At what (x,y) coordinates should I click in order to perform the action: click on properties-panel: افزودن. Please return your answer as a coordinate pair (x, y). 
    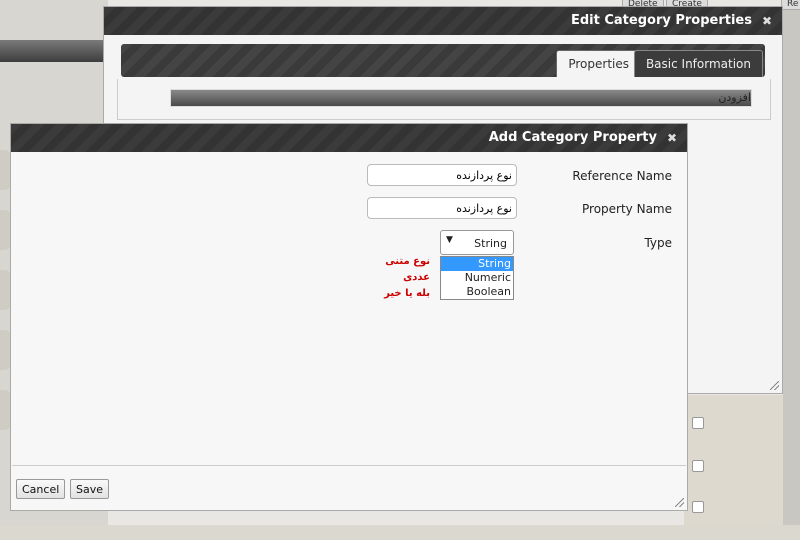
    Looking at the image, I should click on (444, 99).